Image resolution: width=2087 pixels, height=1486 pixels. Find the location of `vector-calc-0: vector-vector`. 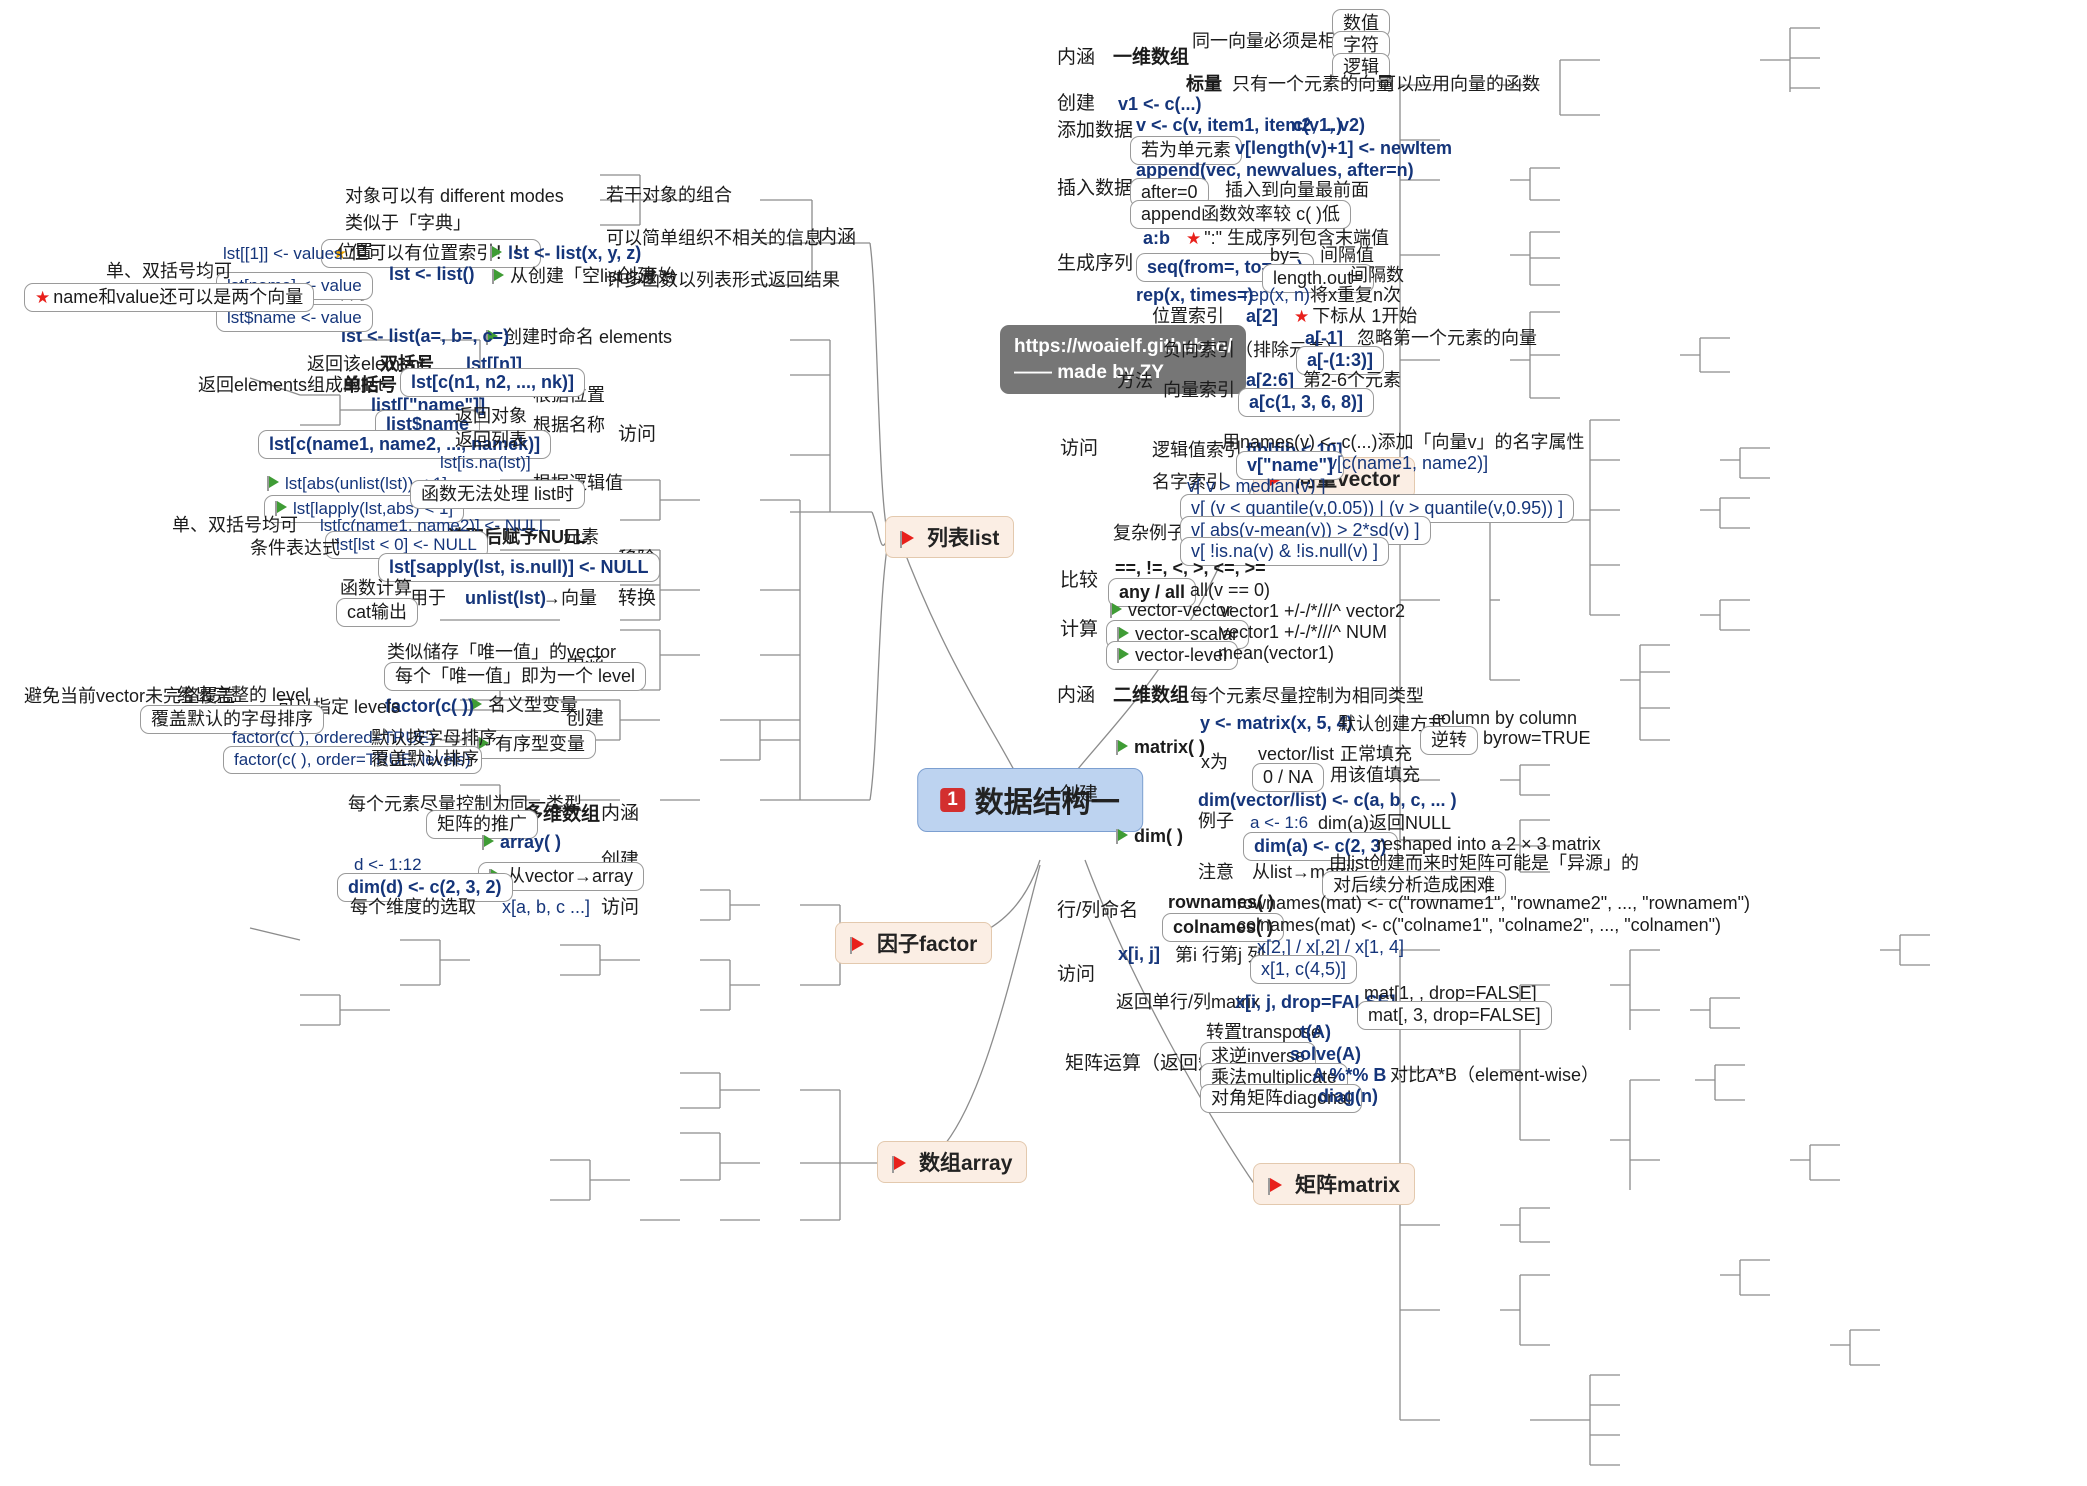

vector-calc-0: vector-vector is located at coordinates (1171, 610).